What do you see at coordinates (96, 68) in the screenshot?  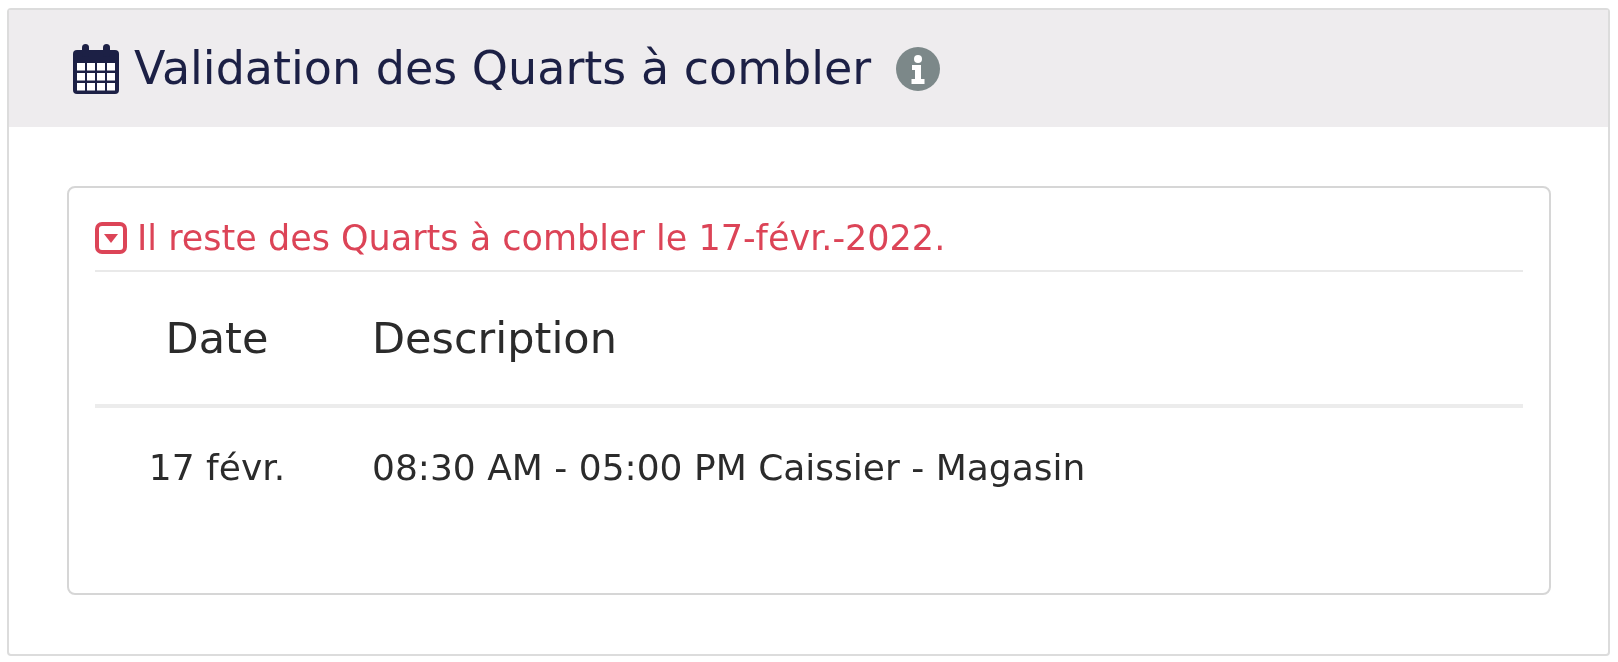 I see `calendar-icon` at bounding box center [96, 68].